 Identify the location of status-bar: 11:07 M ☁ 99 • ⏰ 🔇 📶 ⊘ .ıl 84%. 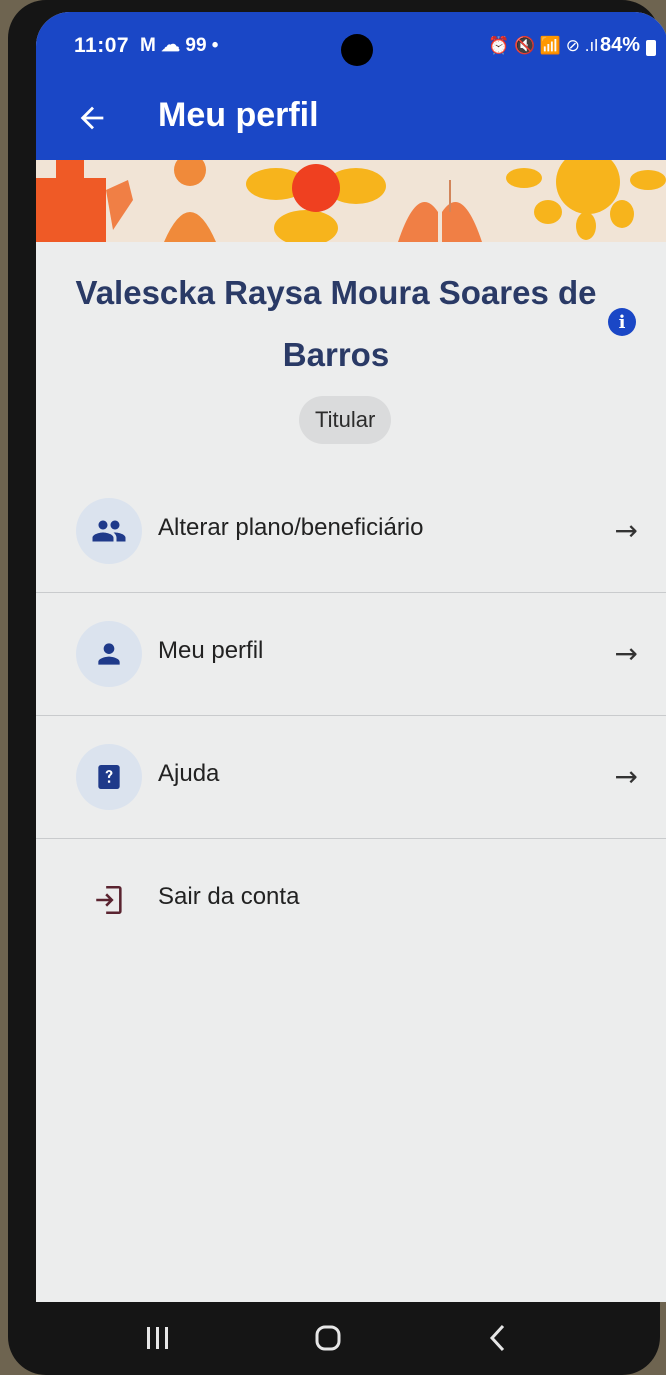
(351, 45).